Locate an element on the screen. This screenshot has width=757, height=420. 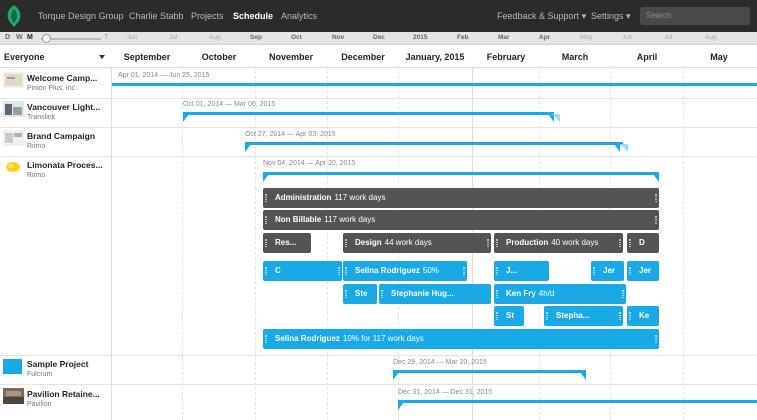
strip-month: Dec is located at coordinates (379, 37).